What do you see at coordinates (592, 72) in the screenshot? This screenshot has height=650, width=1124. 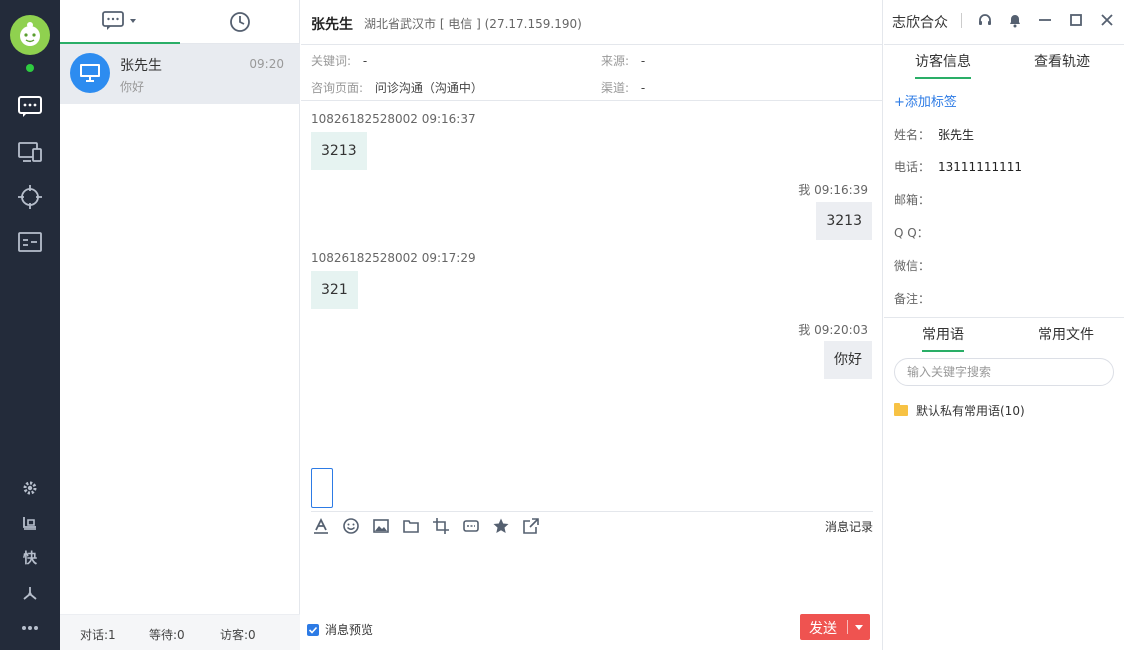 I see `visitor-info-bar: 关键词: - 来源: - 咨询页面: 问诊沟通（沟通中） 渠道: -` at bounding box center [592, 72].